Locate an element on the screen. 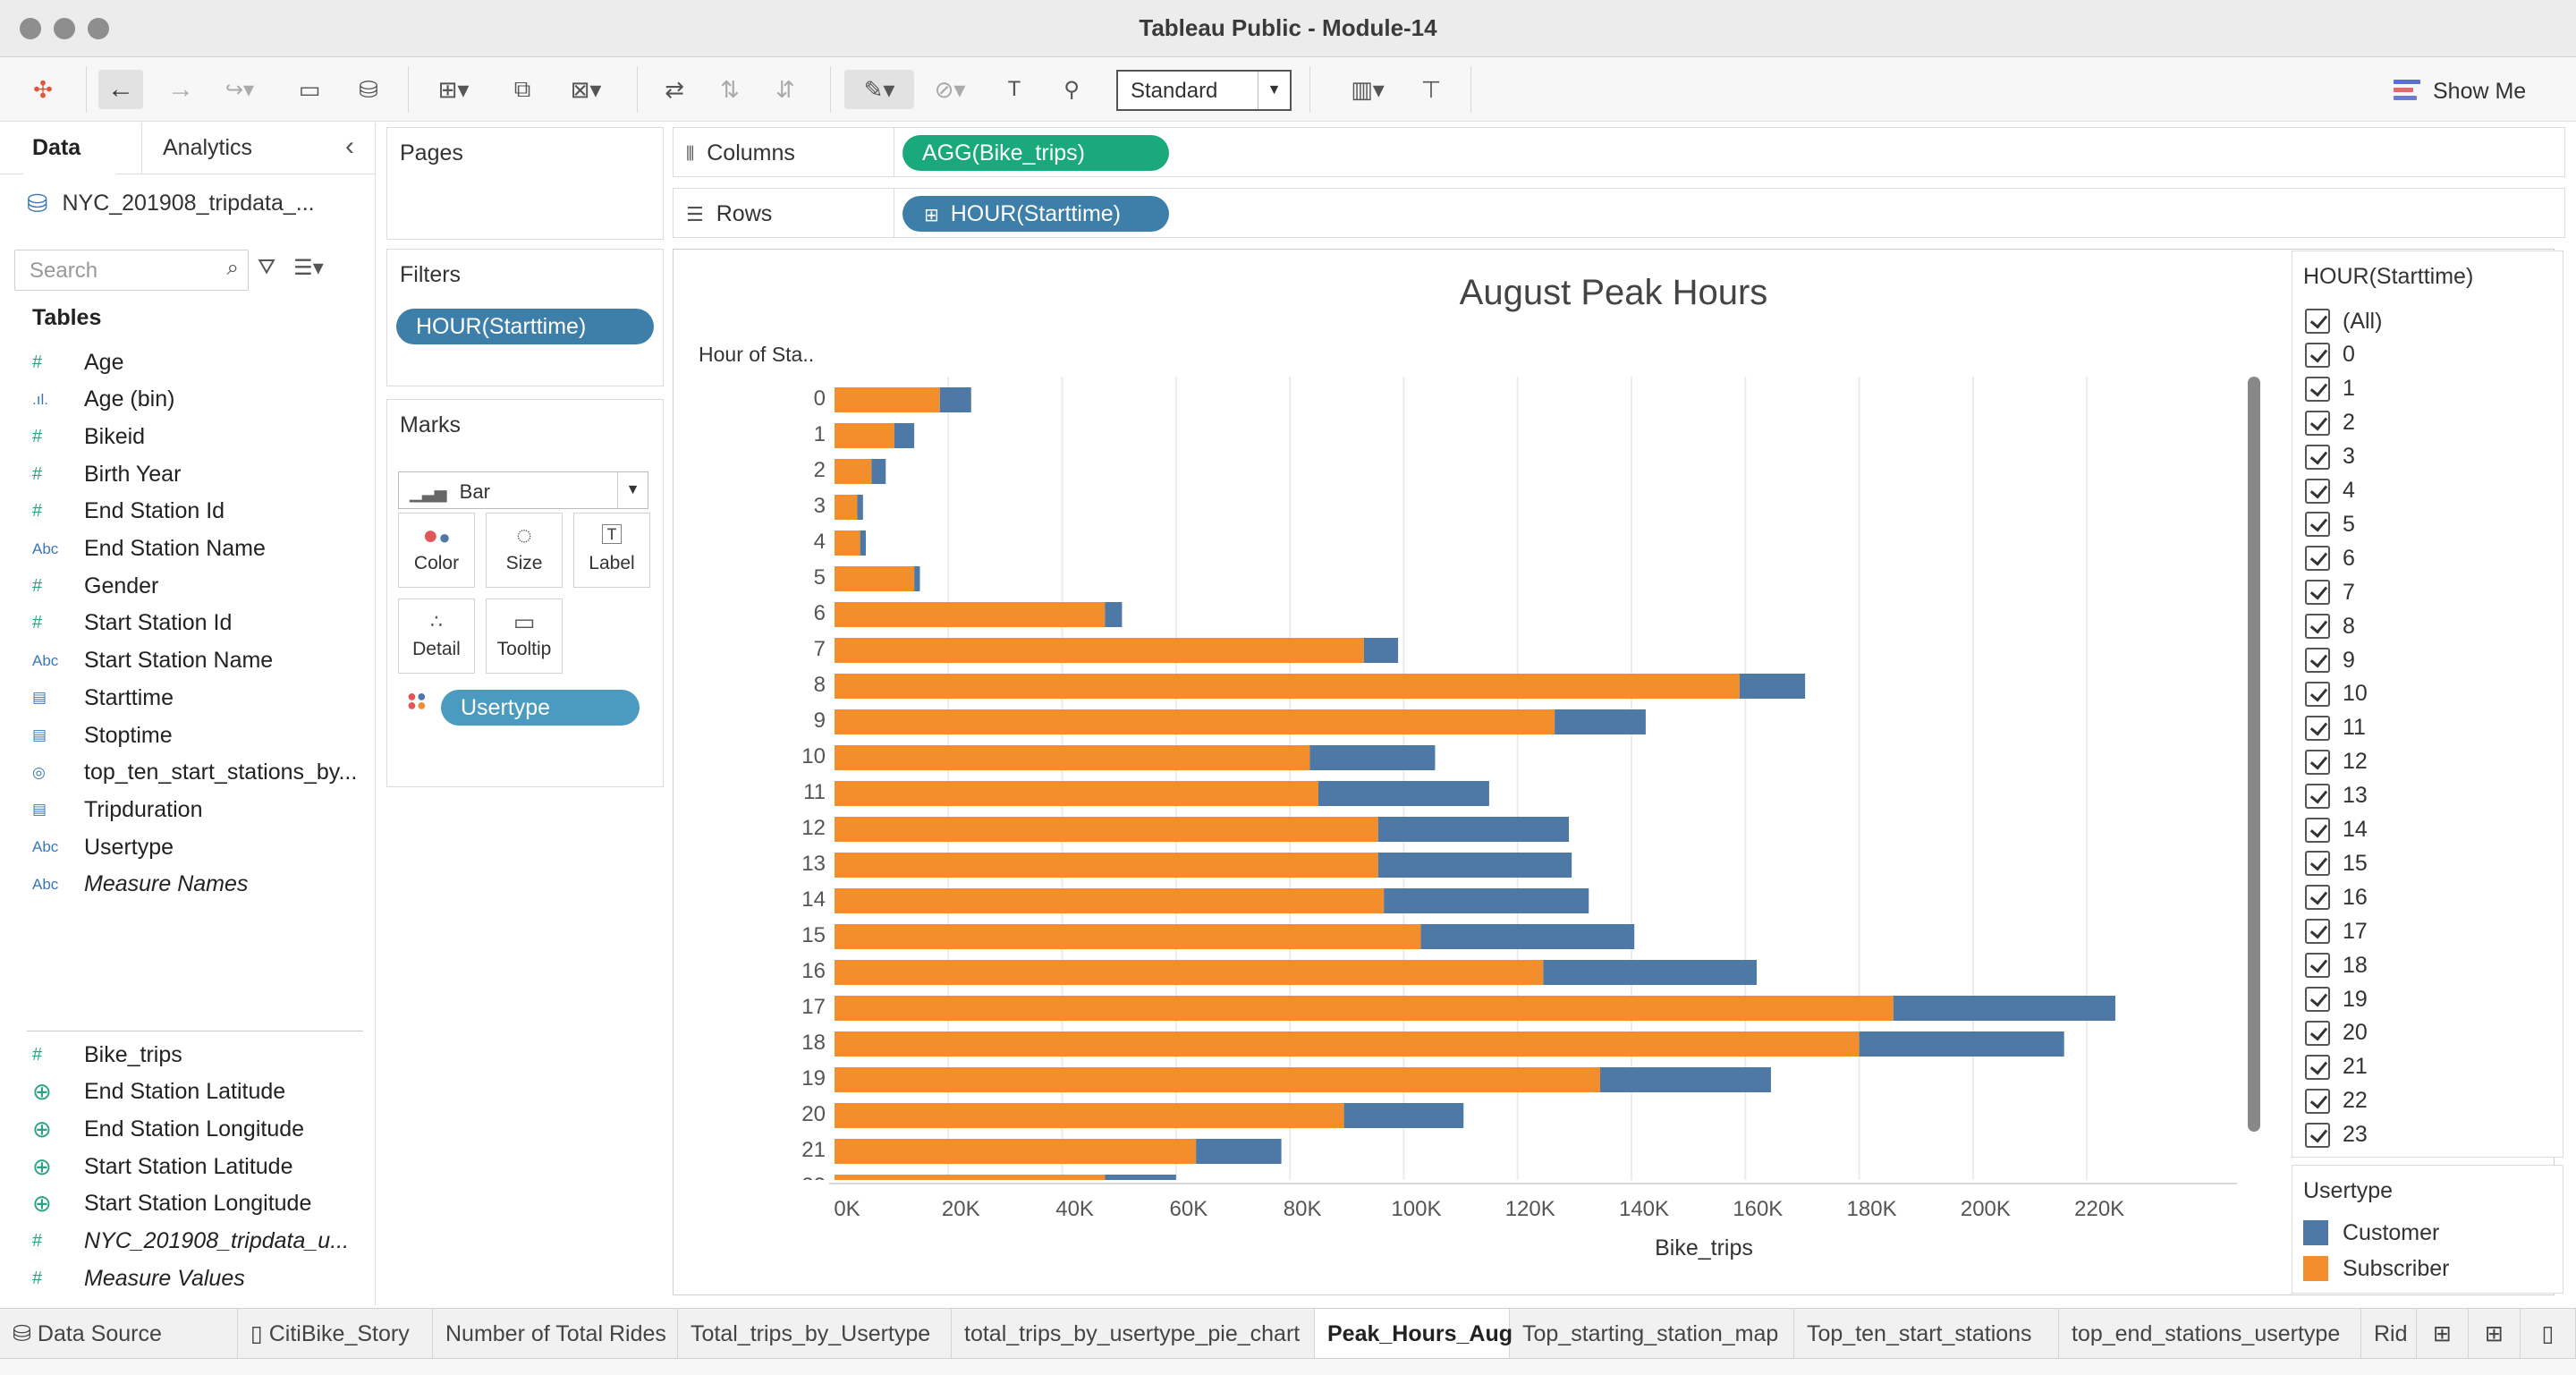  view-options-icon: ☰▾ is located at coordinates (308, 268).